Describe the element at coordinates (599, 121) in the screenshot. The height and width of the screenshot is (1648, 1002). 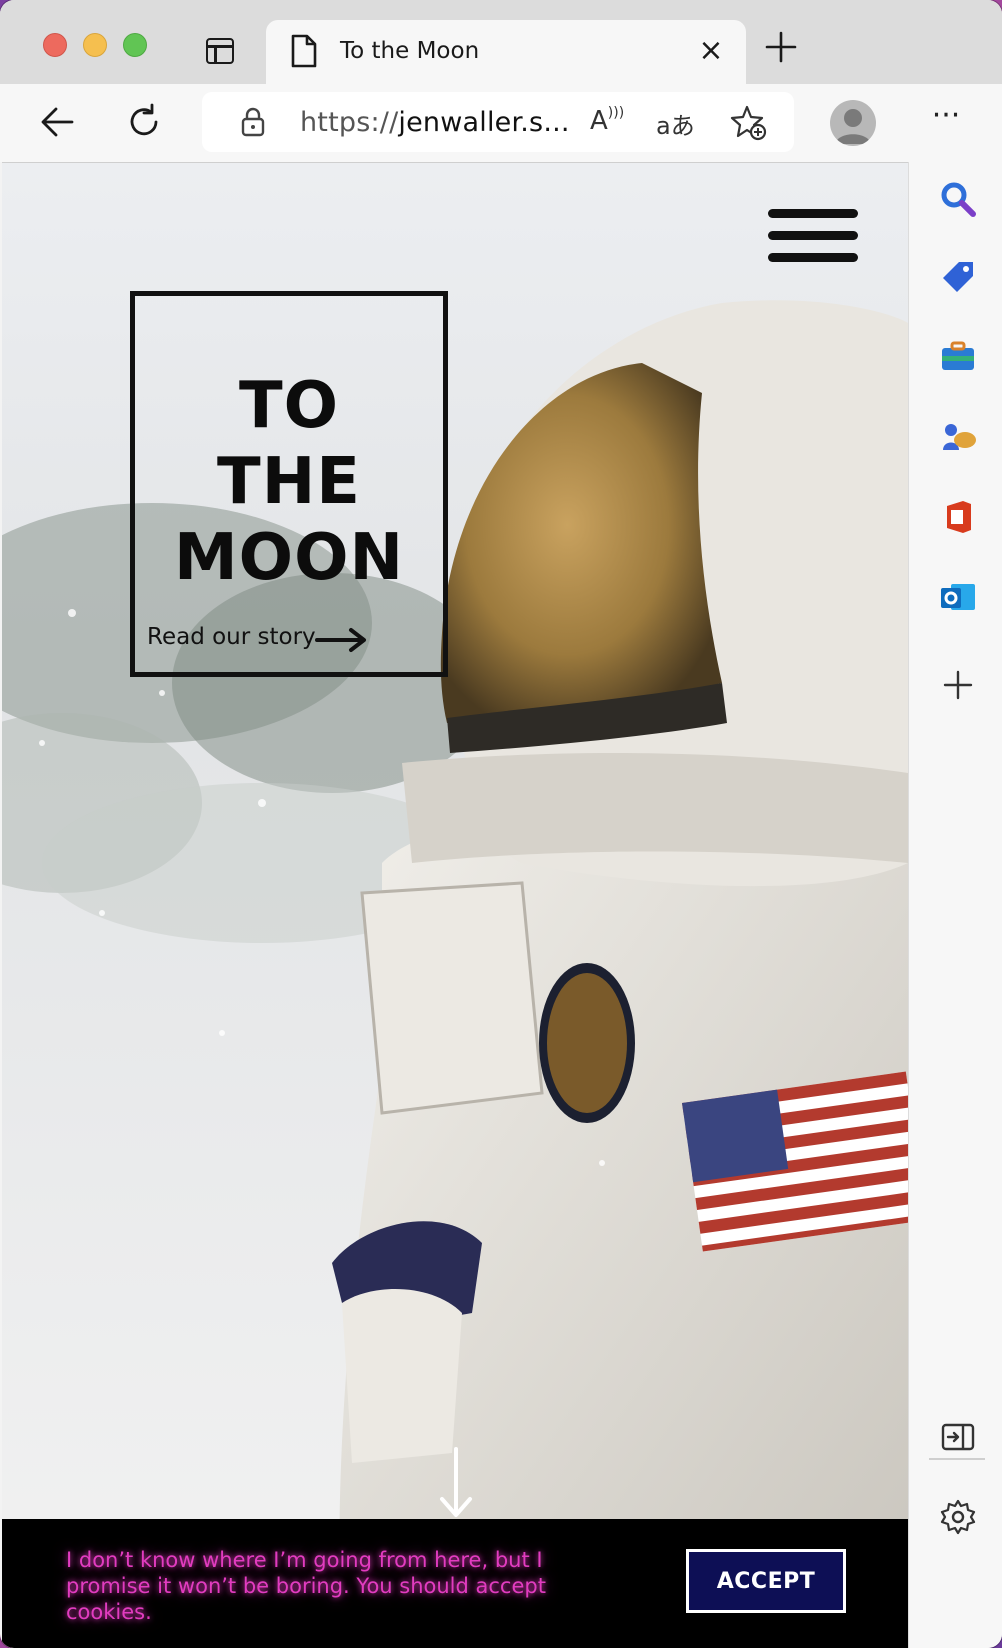
I see `read-aloud-glyph: A` at that location.